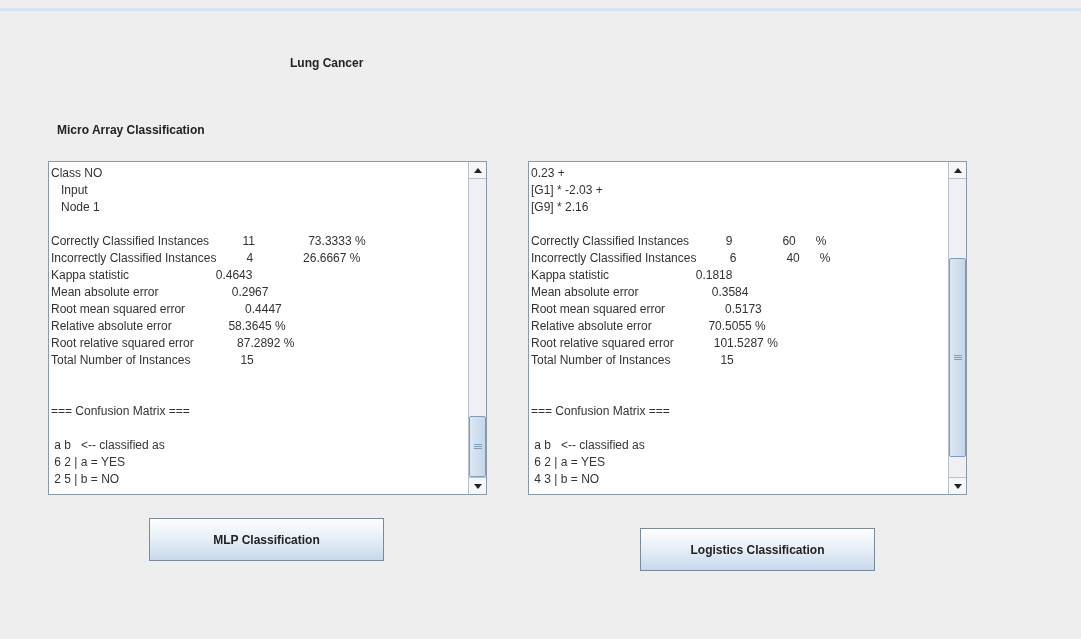 The image size is (1081, 639). I want to click on output-line: Class NO, so click(77, 173).